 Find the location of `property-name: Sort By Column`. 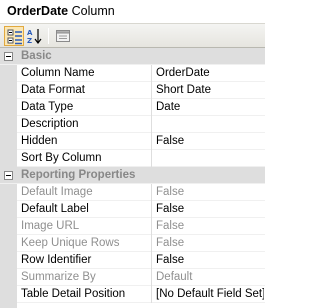

property-name: Sort By Column is located at coordinates (61, 158).